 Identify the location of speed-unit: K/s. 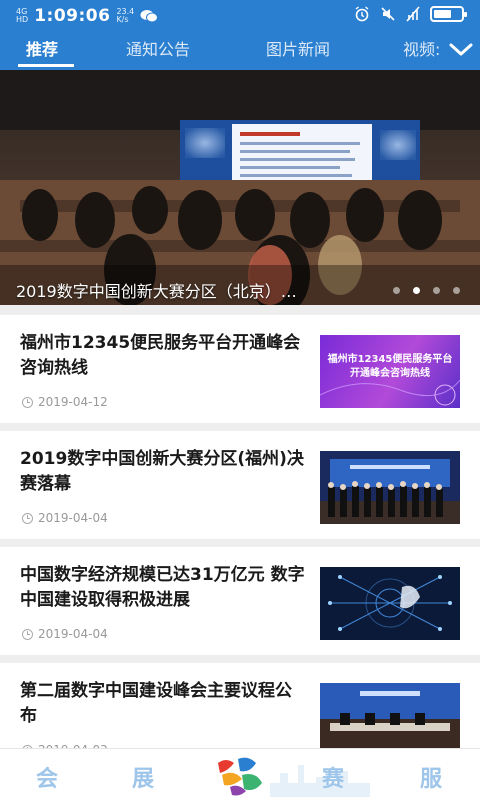
(122, 19).